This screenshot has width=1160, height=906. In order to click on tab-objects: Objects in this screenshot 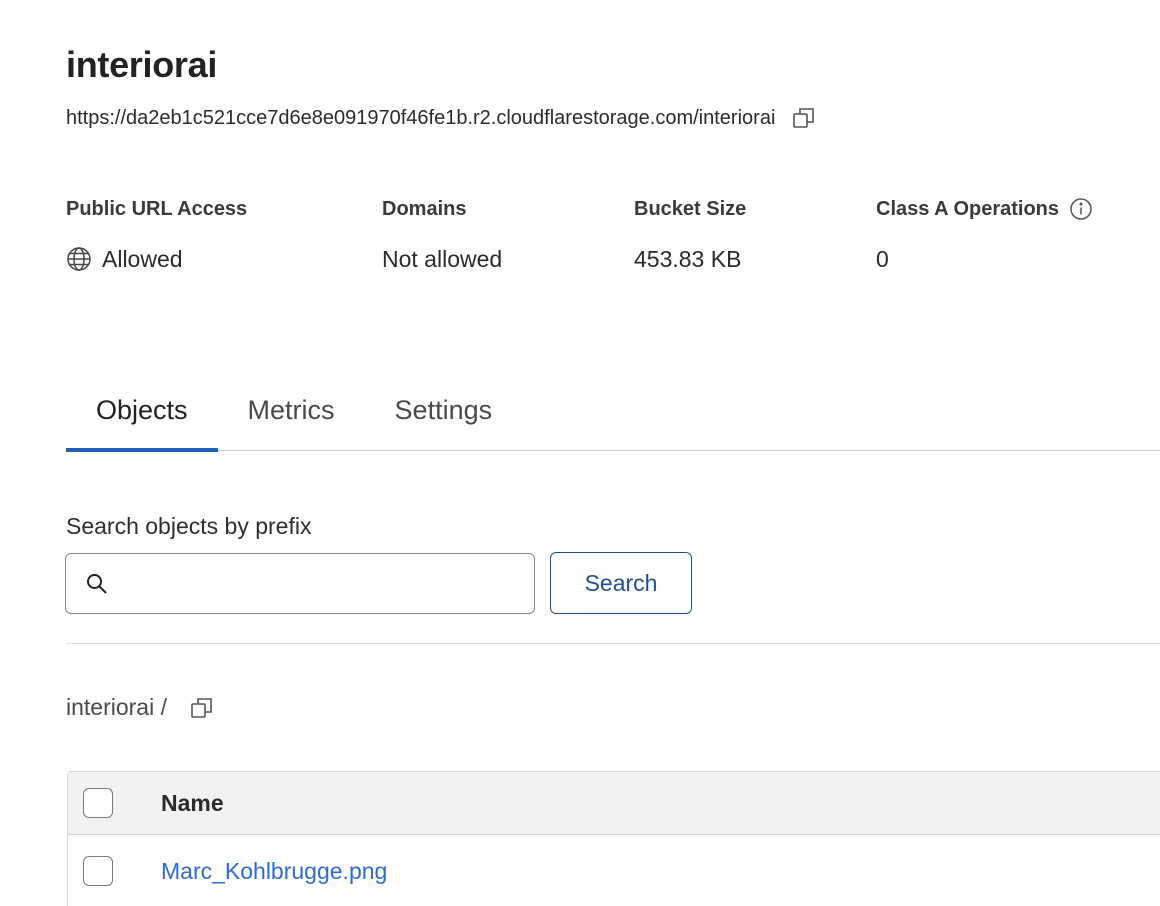, I will do `click(142, 411)`.